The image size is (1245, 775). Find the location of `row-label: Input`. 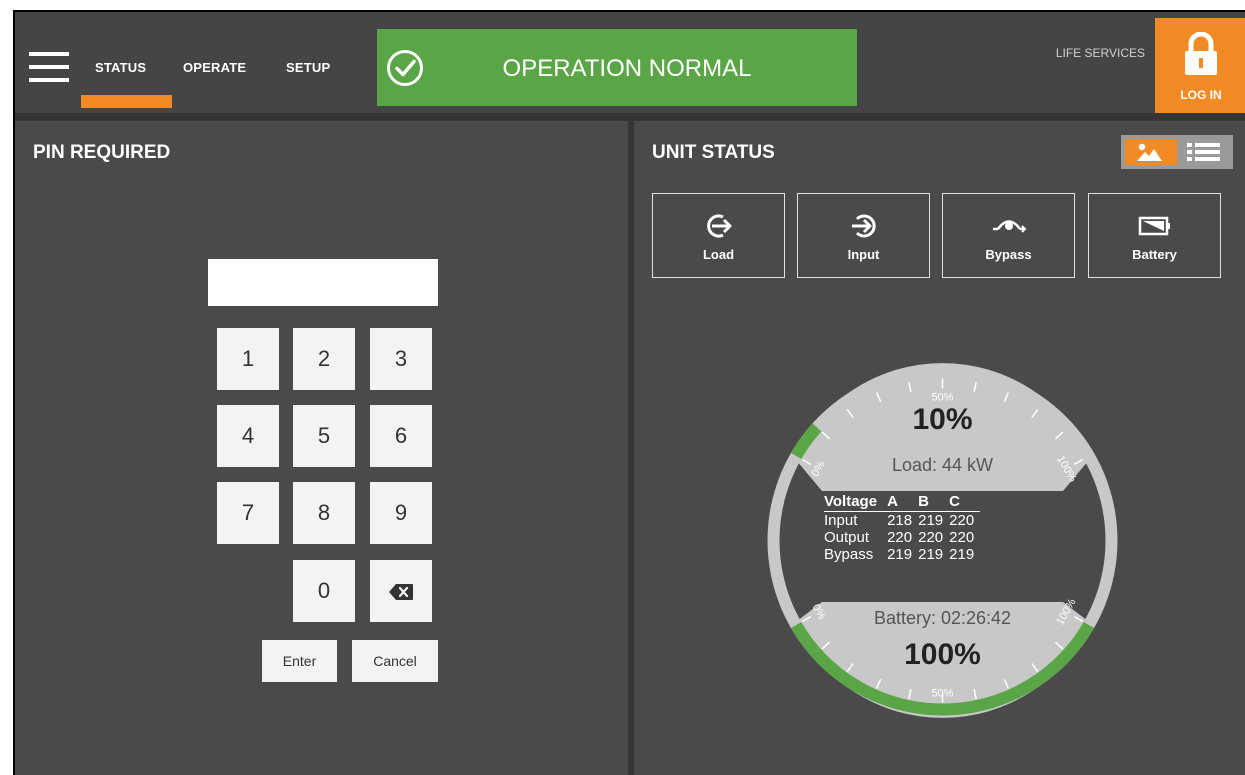

row-label: Input is located at coordinates (841, 520).